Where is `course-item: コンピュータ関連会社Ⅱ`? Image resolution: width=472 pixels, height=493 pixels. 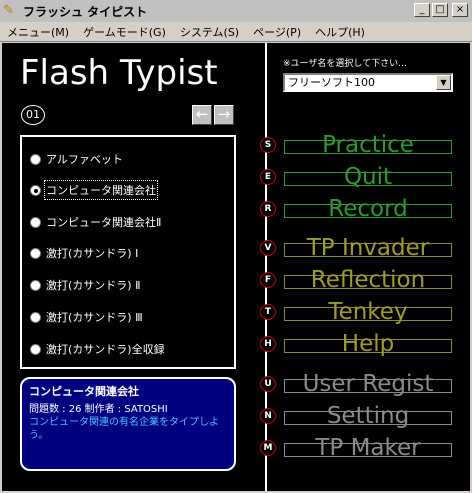 course-item: コンピュータ関連会社Ⅱ is located at coordinates (95, 222).